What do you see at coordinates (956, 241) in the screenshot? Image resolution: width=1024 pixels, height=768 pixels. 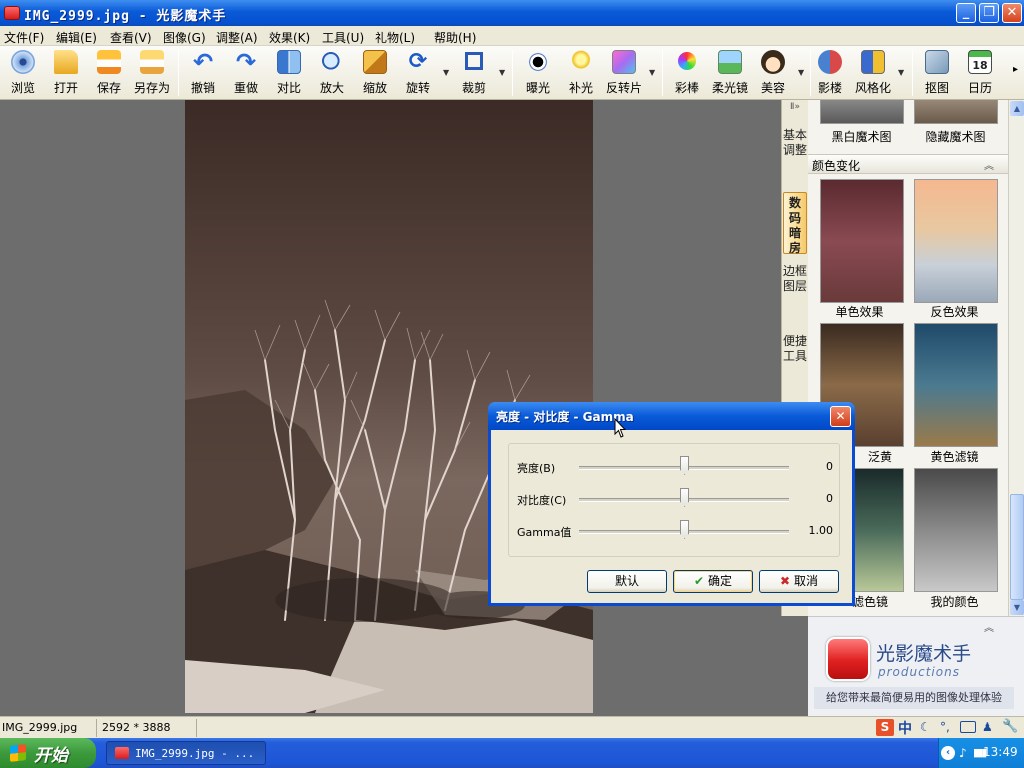 I see `effect-thumb-invert` at bounding box center [956, 241].